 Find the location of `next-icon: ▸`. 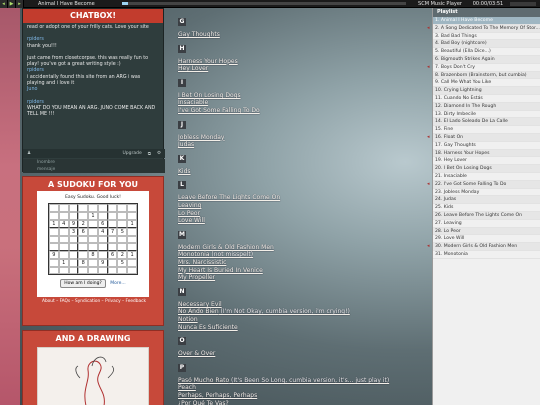

next-icon: ▸ is located at coordinates (20, 4).